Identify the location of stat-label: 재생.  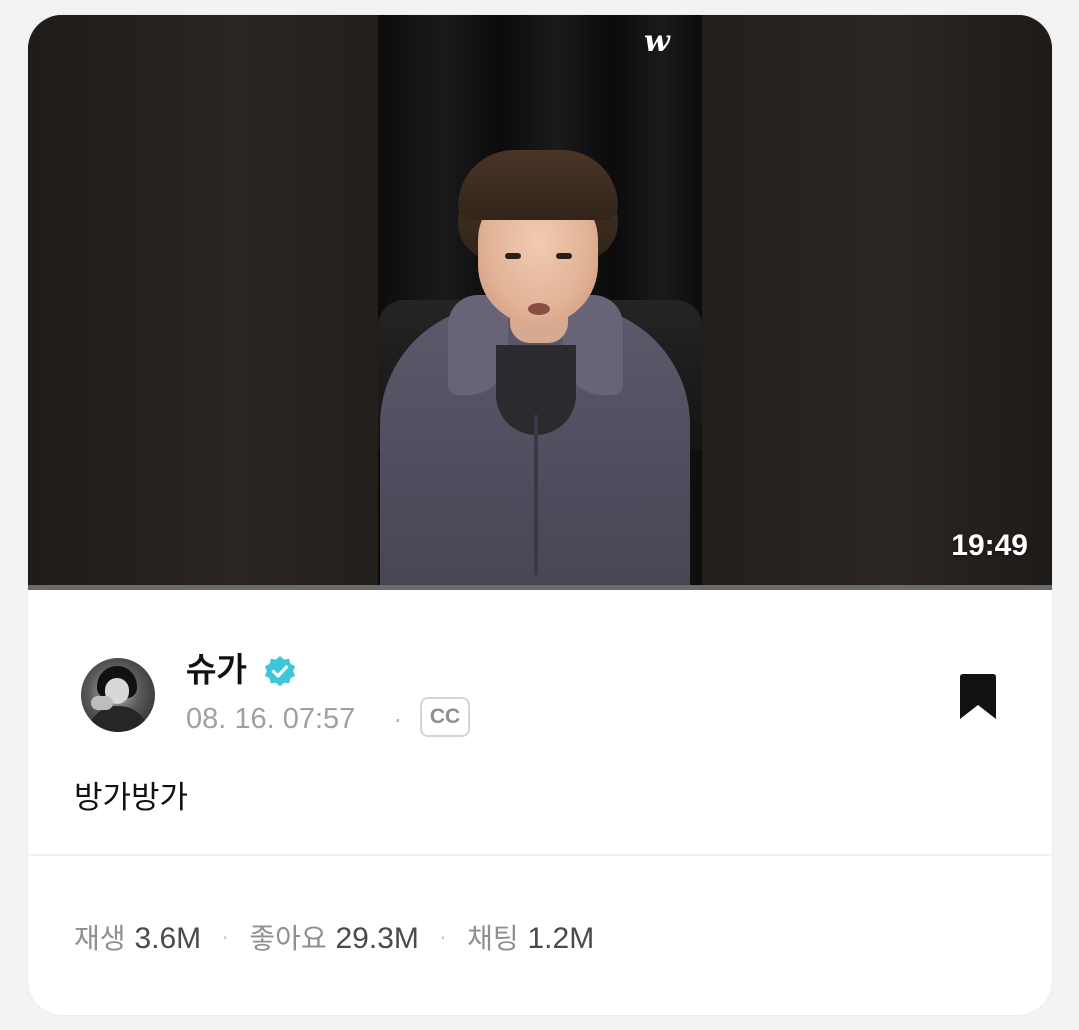
(100, 938).